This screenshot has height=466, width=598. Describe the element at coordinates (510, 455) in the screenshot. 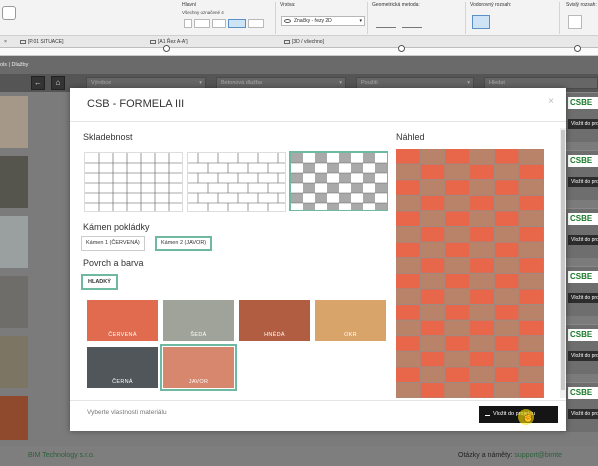

I see `support-contact: Otázky a náměty: support@bimte` at that location.